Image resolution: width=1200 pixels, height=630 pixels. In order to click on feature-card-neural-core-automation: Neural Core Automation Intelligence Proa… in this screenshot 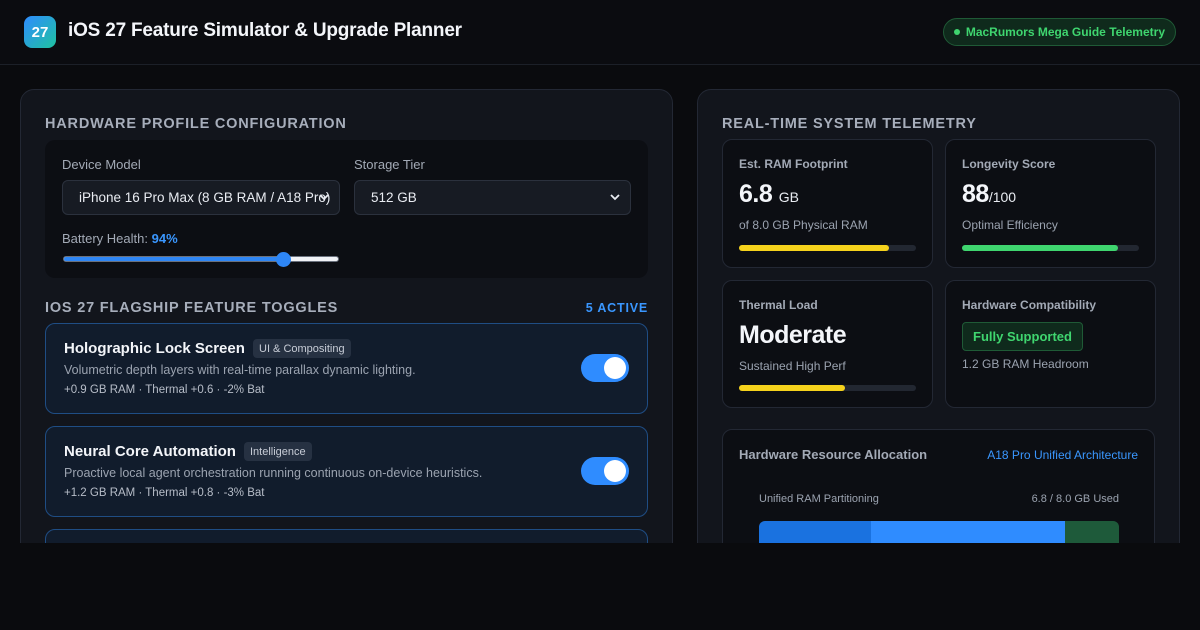, I will do `click(346, 471)`.